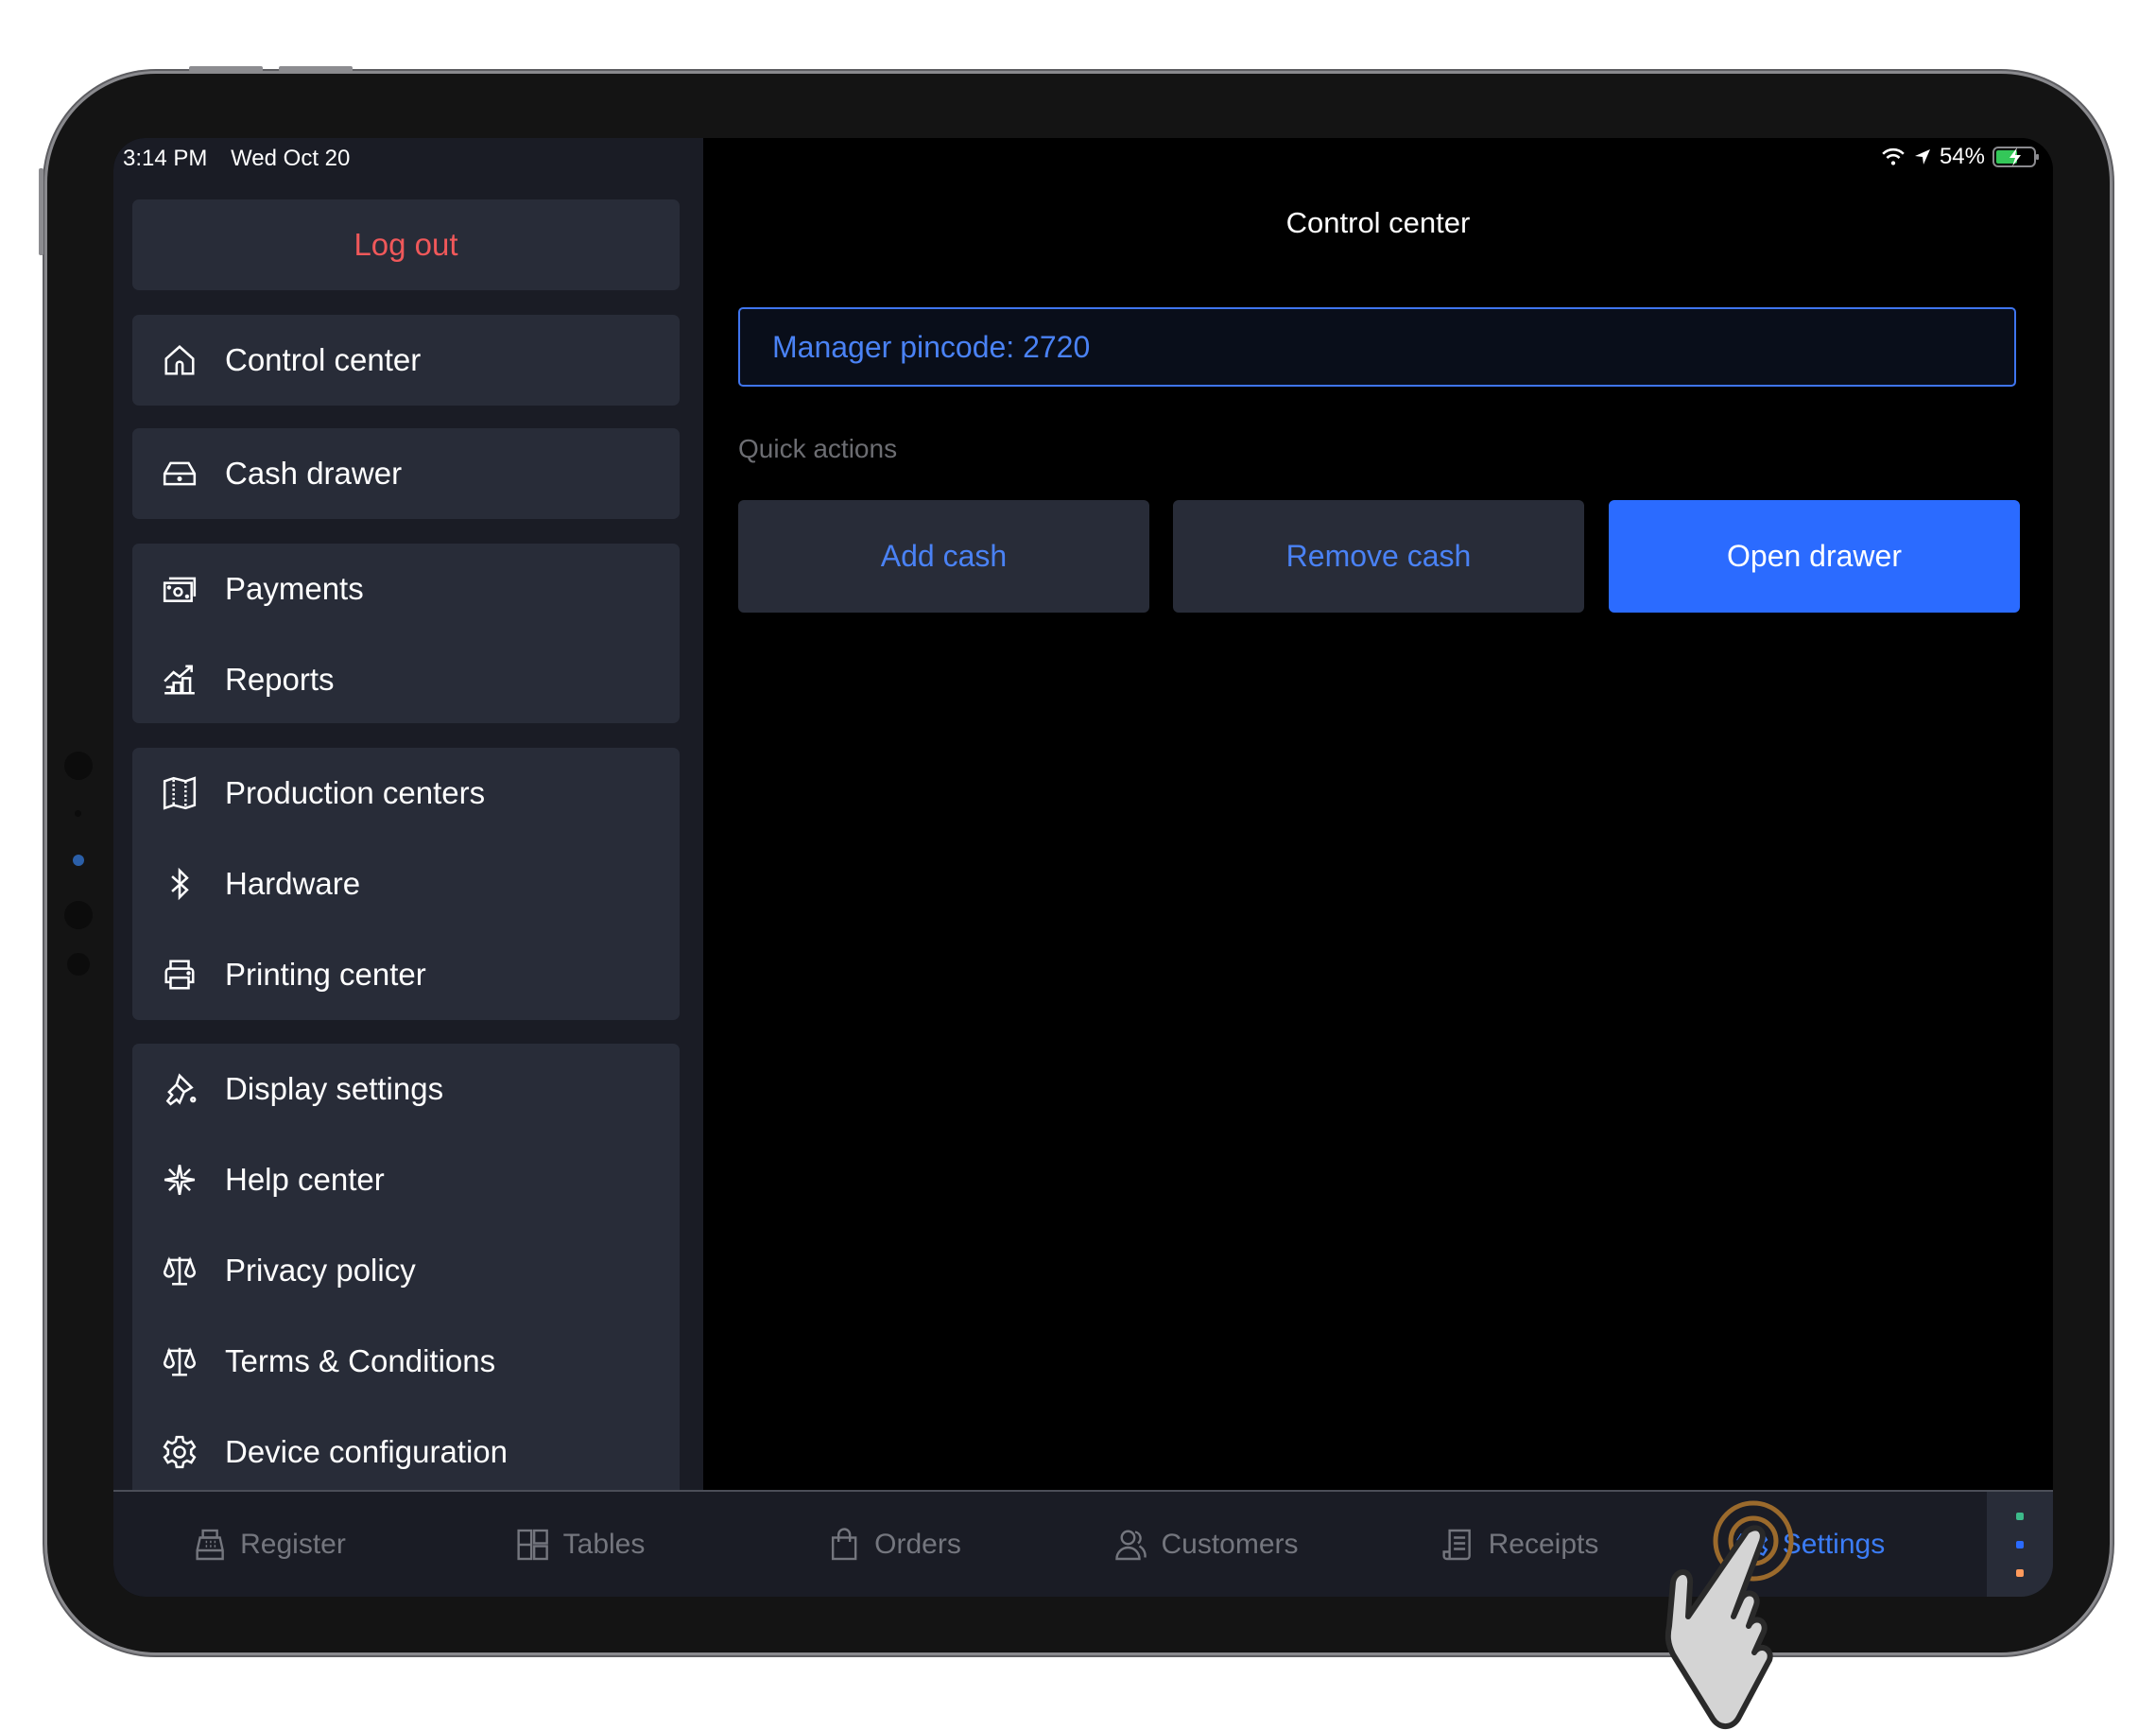 The image size is (2156, 1730). Describe the element at coordinates (2016, 157) in the screenshot. I see `battery-charging-icon` at that location.